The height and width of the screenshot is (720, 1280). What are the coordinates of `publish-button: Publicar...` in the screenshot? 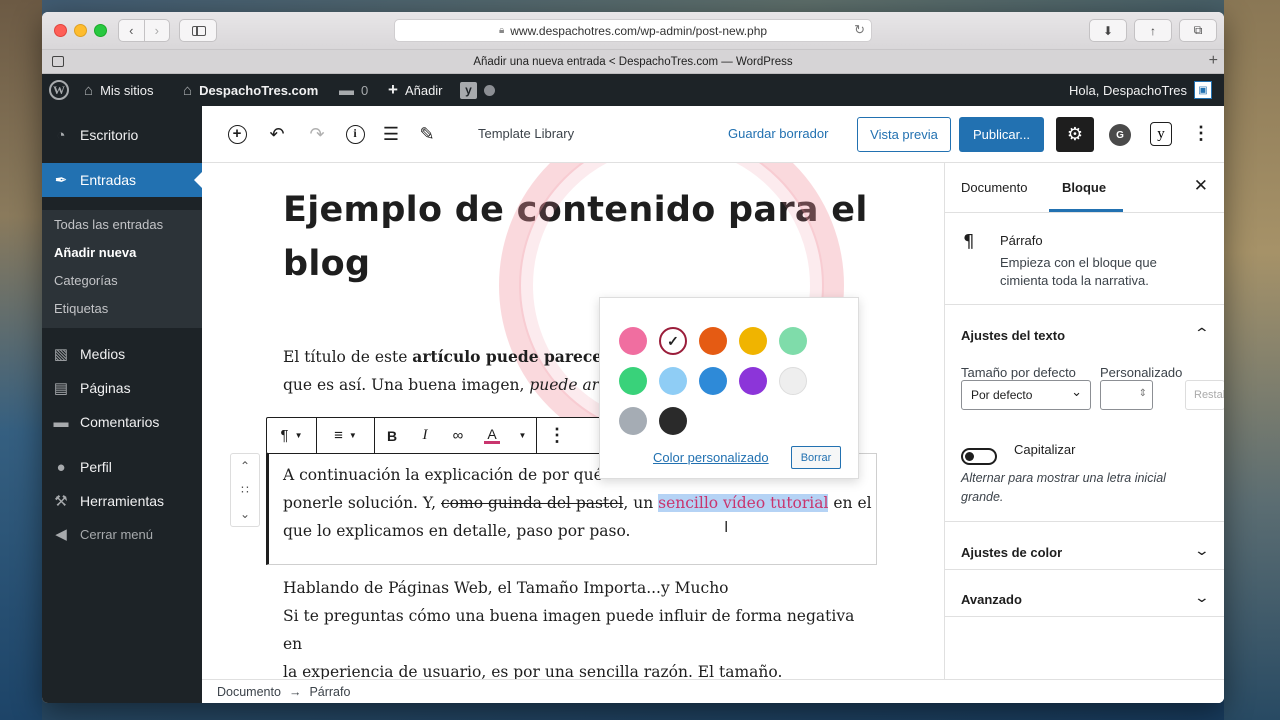 It's located at (1001, 134).